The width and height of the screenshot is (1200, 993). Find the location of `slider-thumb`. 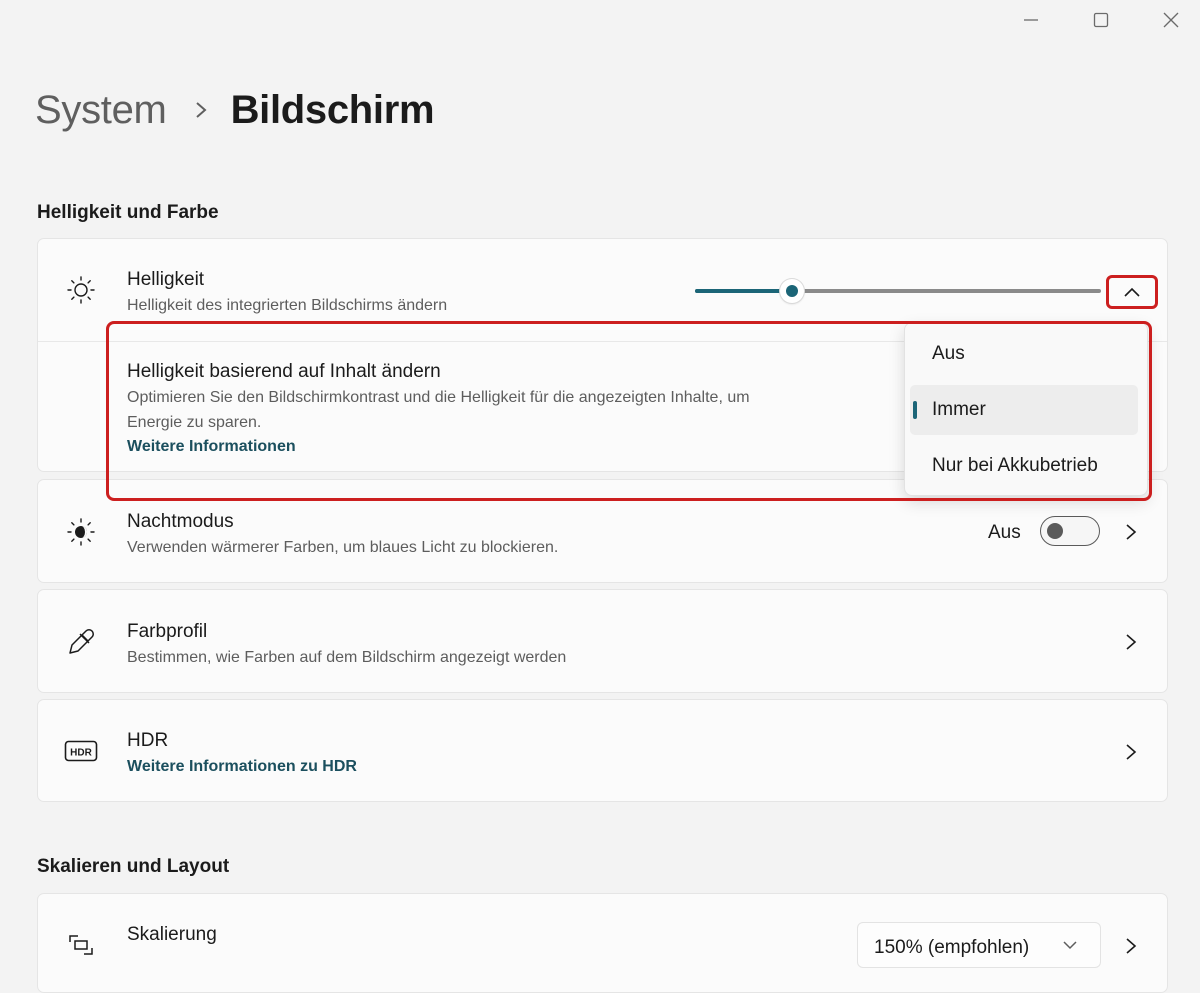

slider-thumb is located at coordinates (792, 291).